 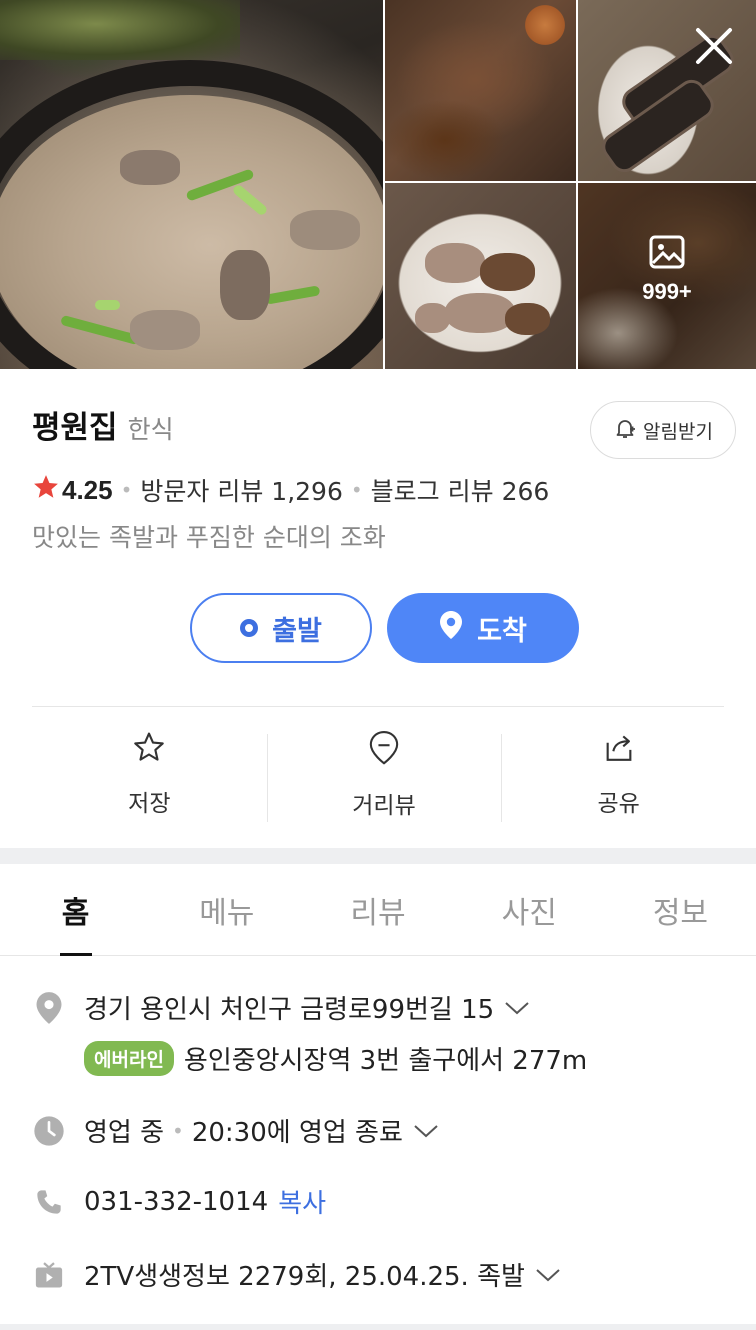 I want to click on roadview-pin-icon, so click(x=384, y=751).